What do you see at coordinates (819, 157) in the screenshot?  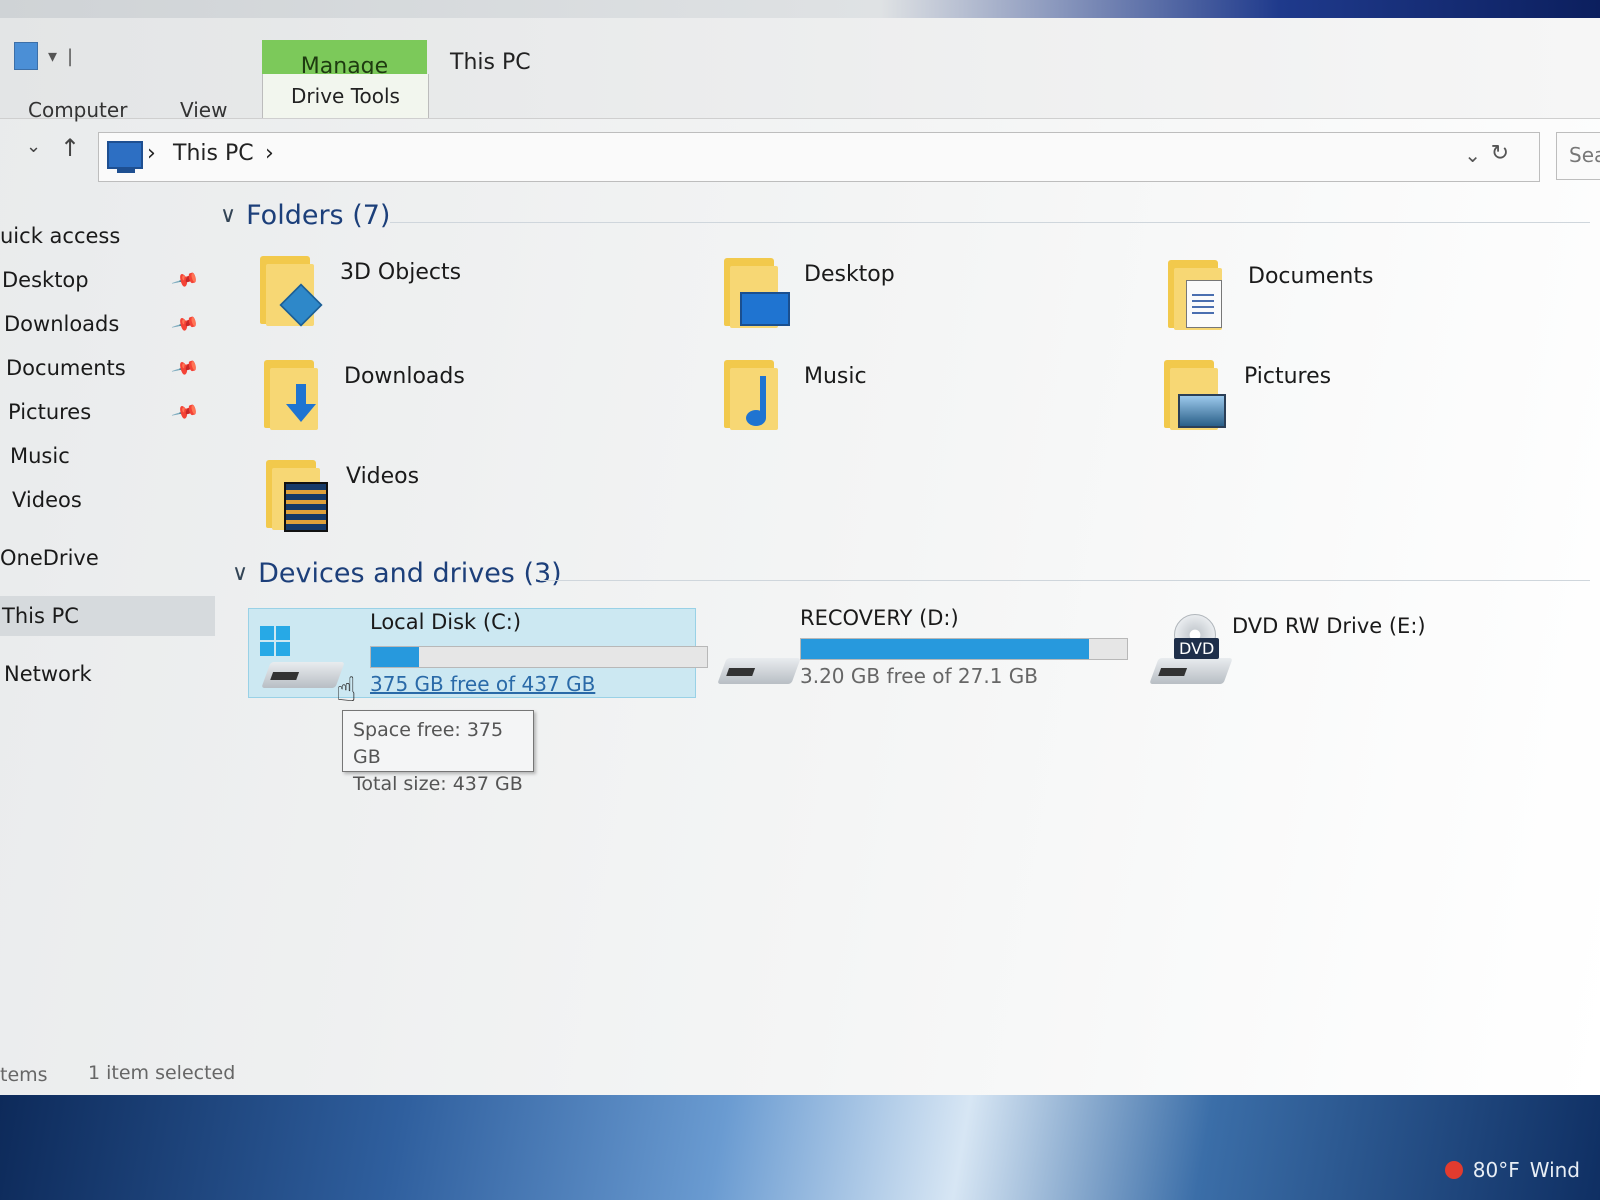 I see `address-bar: › This PC › ⌄ ↻` at bounding box center [819, 157].